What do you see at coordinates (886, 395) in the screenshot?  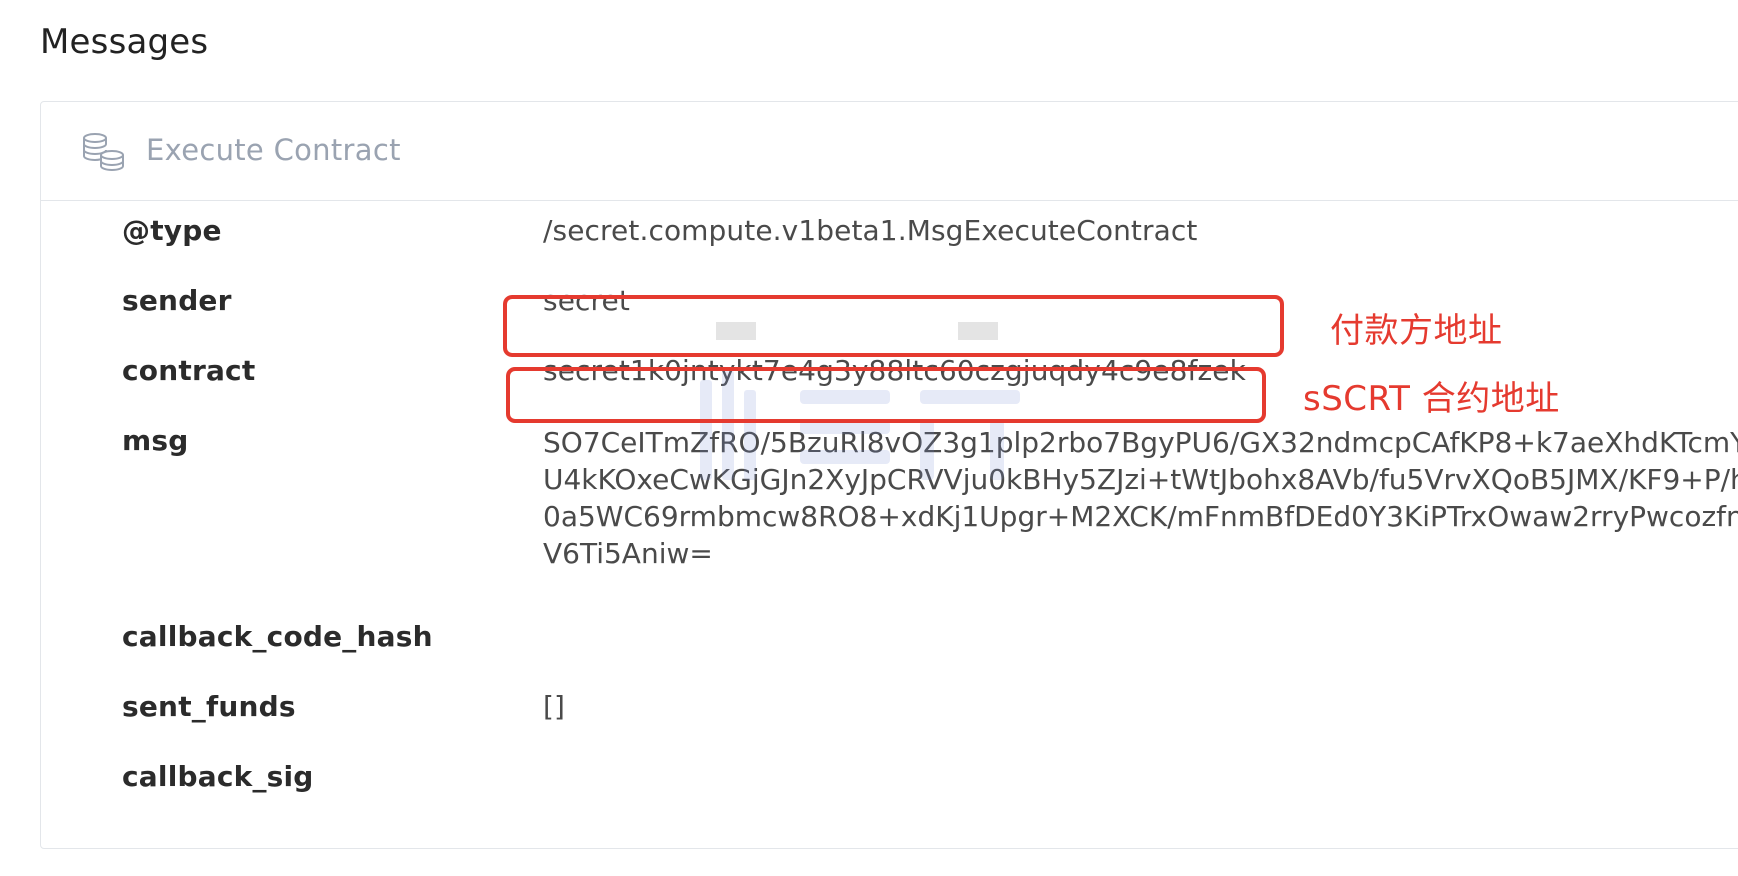 I see `contract-highlight-box` at bounding box center [886, 395].